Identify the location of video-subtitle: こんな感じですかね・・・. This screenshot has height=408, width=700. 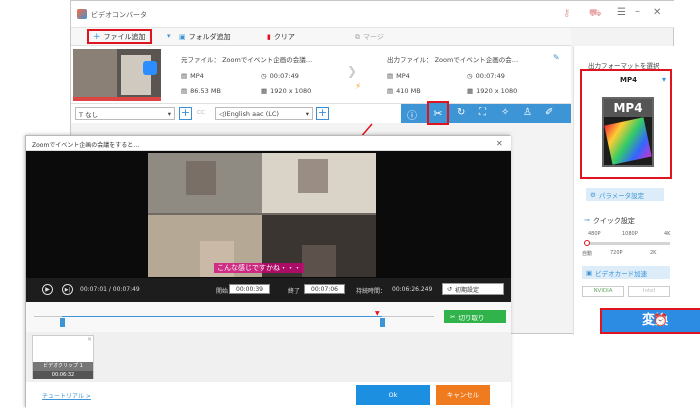
(259, 268).